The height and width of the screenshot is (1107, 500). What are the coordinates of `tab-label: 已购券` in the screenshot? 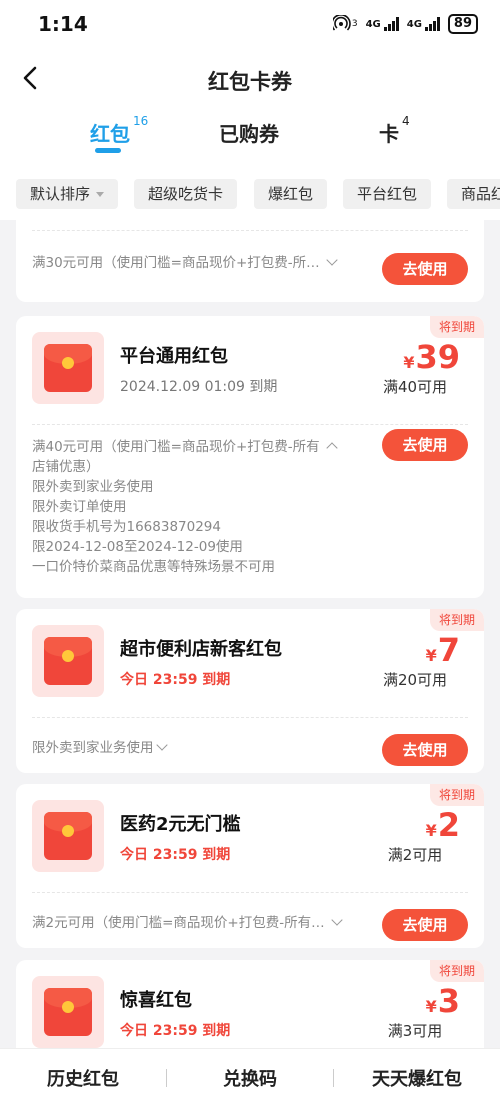 It's located at (249, 134).